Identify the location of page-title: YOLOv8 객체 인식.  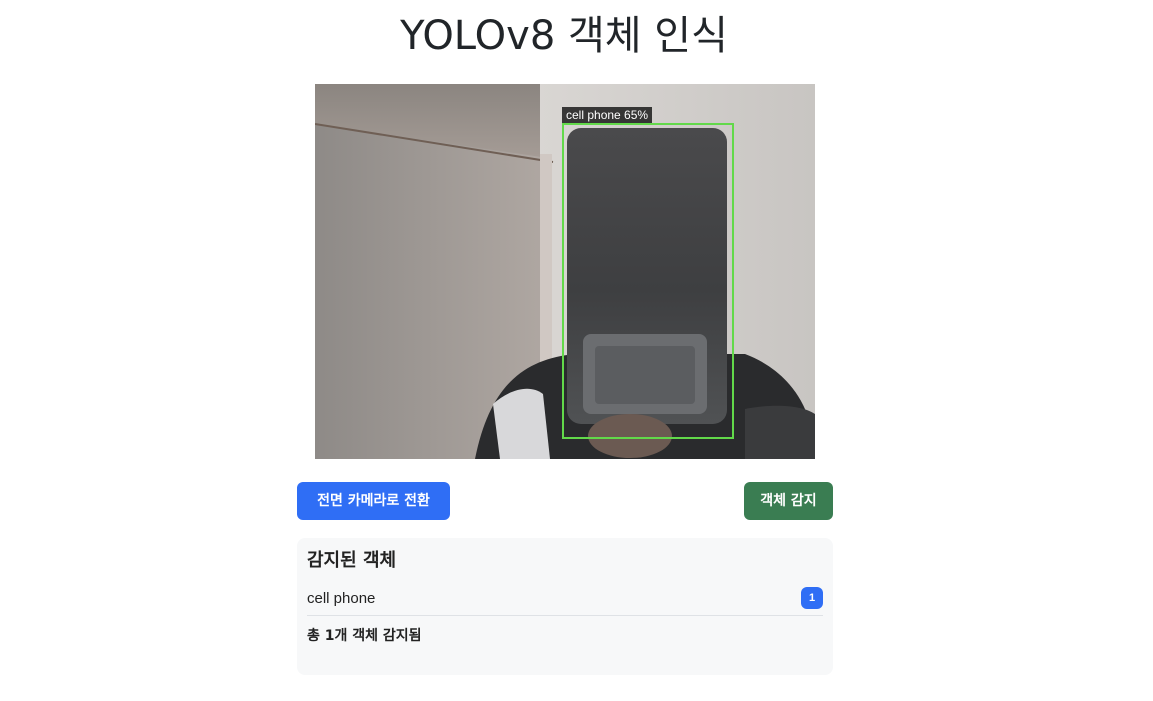
(564, 36).